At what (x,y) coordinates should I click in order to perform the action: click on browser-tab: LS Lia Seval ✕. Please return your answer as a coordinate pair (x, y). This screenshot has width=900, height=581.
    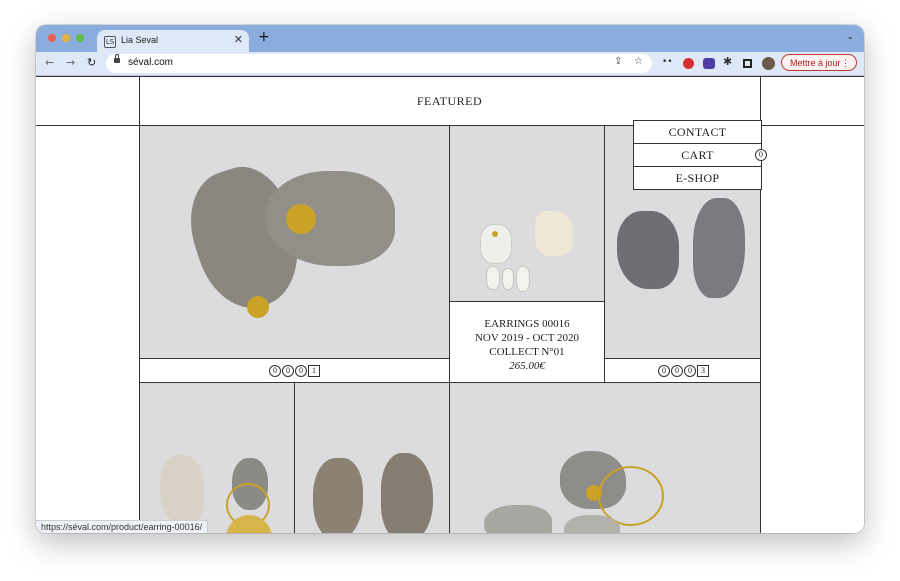
    Looking at the image, I should click on (173, 41).